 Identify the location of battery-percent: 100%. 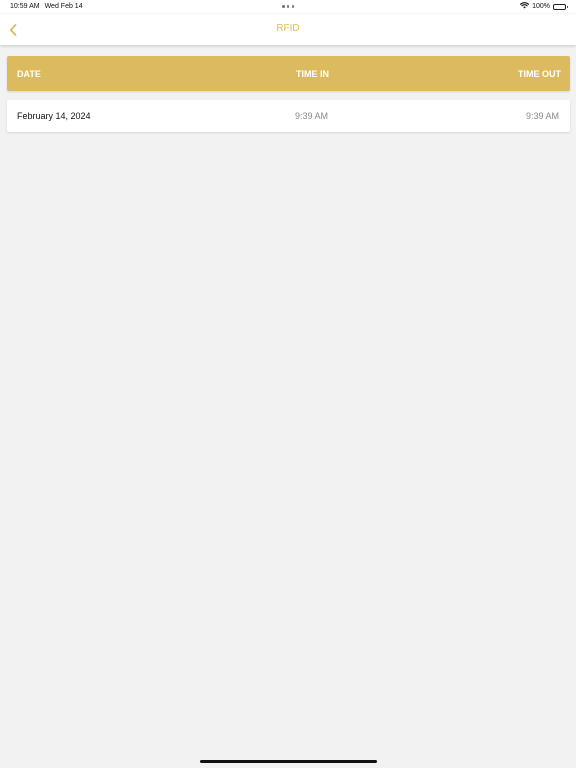
(541, 6).